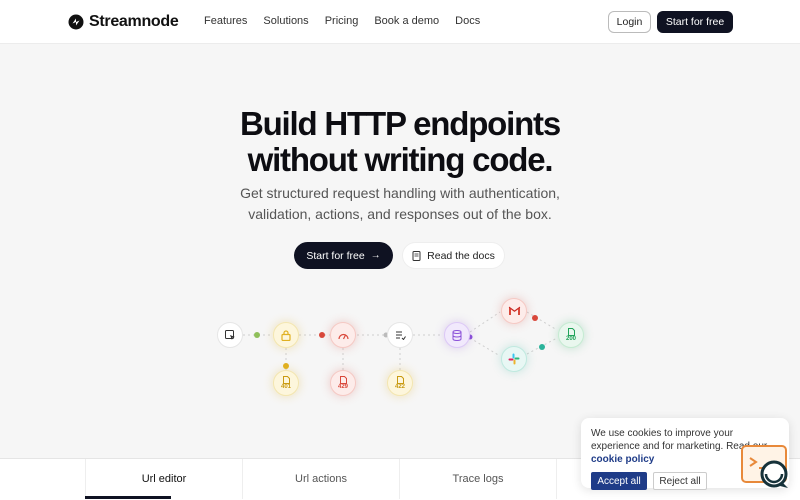  I want to click on active-tab-indicator, so click(128, 497).